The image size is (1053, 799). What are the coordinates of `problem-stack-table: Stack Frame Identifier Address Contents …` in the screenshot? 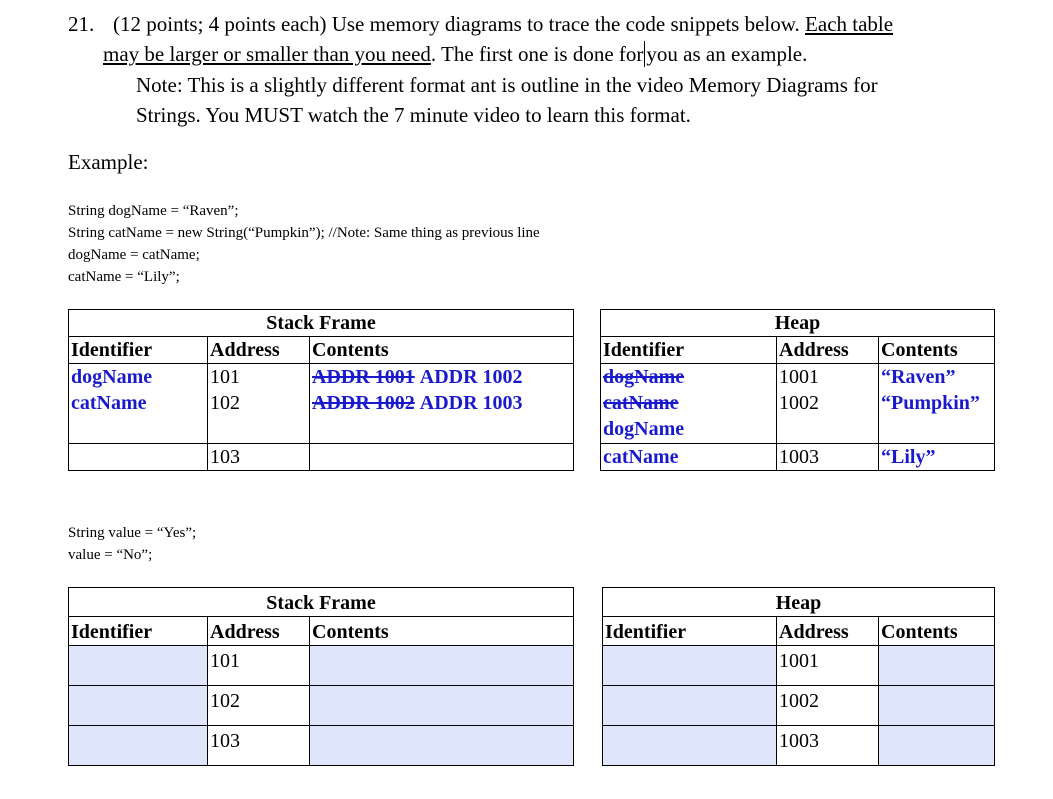 It's located at (321, 676).